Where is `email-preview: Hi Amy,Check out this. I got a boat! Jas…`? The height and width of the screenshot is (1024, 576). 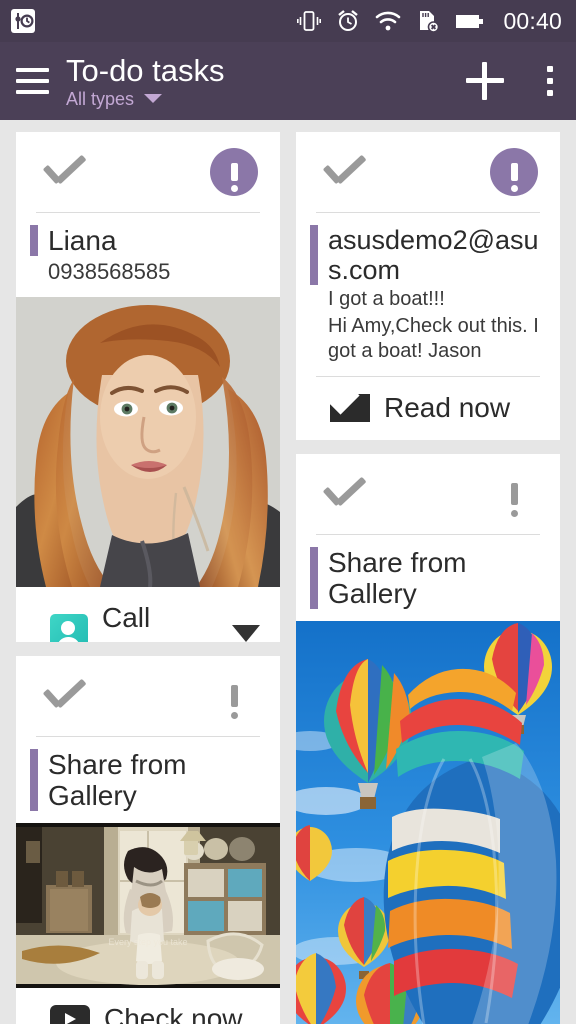 email-preview: Hi Amy,Check out this. I got a boat! Jas… is located at coordinates (433, 338).